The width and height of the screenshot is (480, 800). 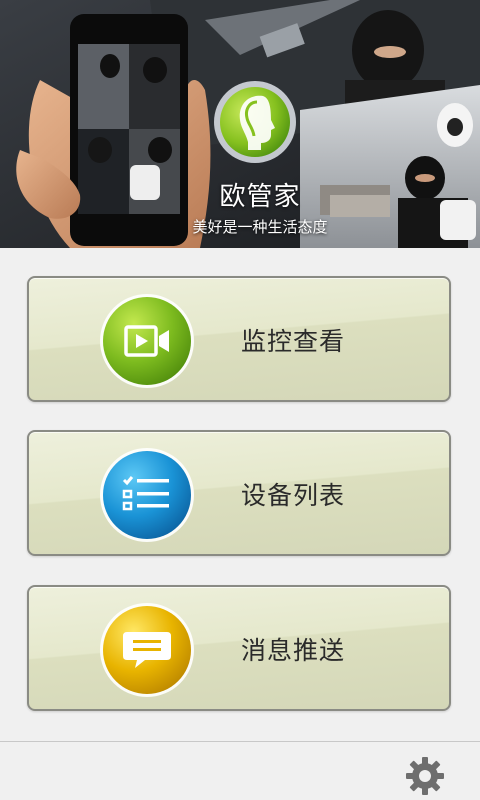 I want to click on device-list-label: 设备列表, so click(x=293, y=495).